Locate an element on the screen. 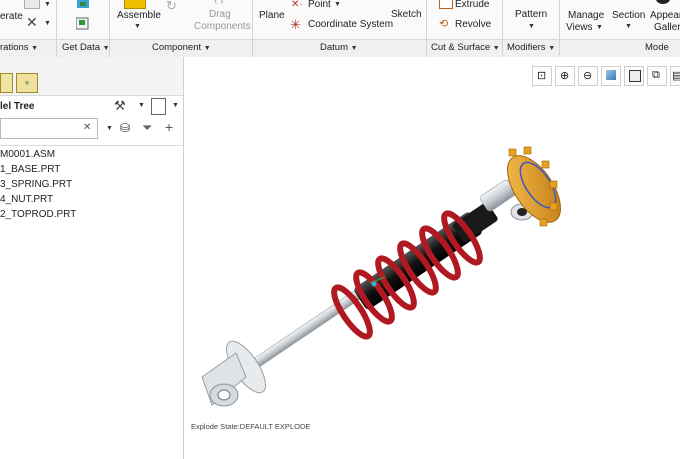 The image size is (680, 459). regenerate-icon is located at coordinates (32, 4).